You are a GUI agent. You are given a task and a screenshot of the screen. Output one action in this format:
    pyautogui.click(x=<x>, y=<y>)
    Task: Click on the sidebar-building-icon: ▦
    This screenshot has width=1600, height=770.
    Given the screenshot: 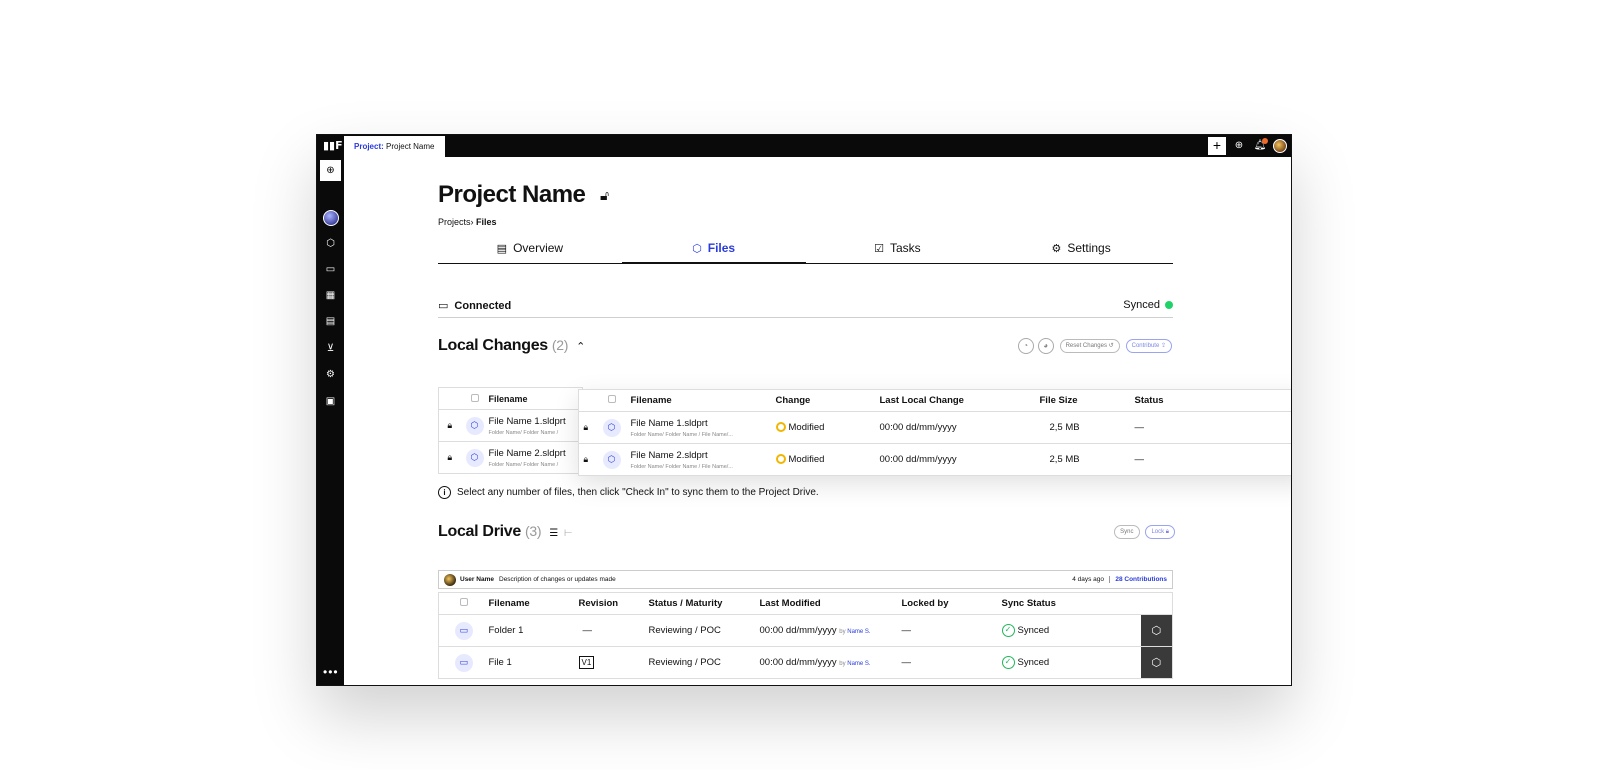 What is the action you would take?
    pyautogui.click(x=330, y=295)
    